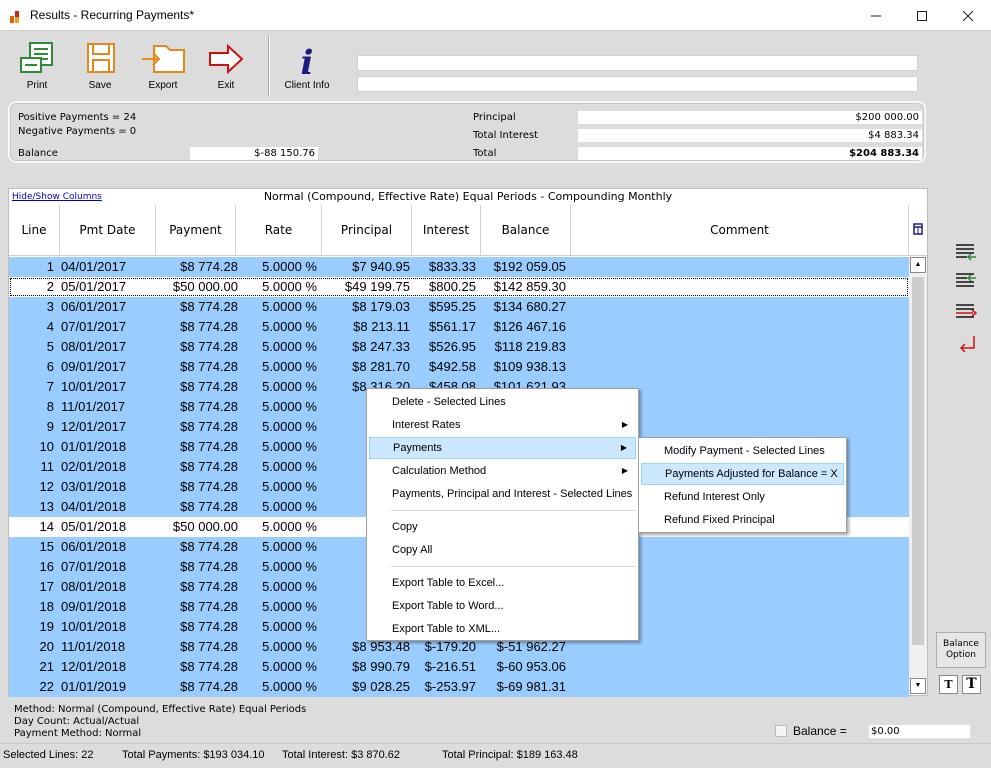 The width and height of the screenshot is (991, 768). Describe the element at coordinates (502, 550) in the screenshot. I see `menu-item-copy-all: Copy All` at that location.